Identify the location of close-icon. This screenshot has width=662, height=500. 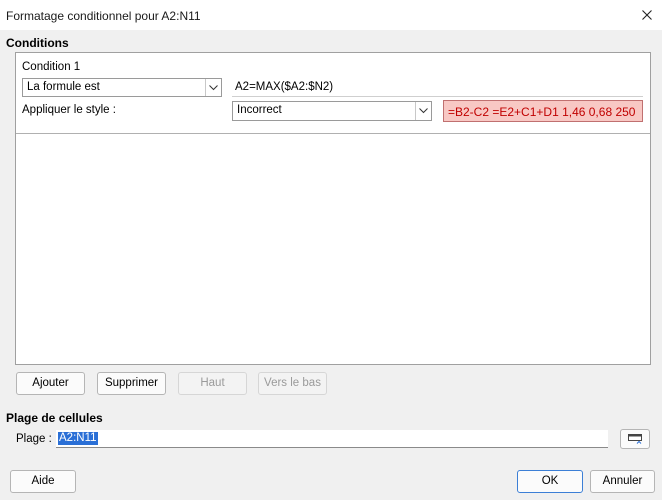
(647, 15).